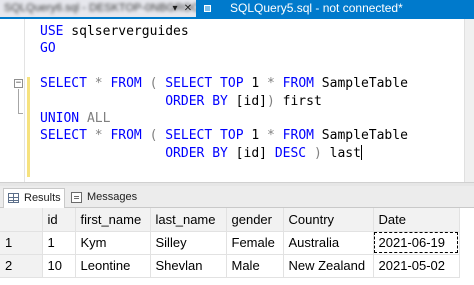 Image resolution: width=474 pixels, height=285 pixels. I want to click on code-token: last, so click(341, 153).